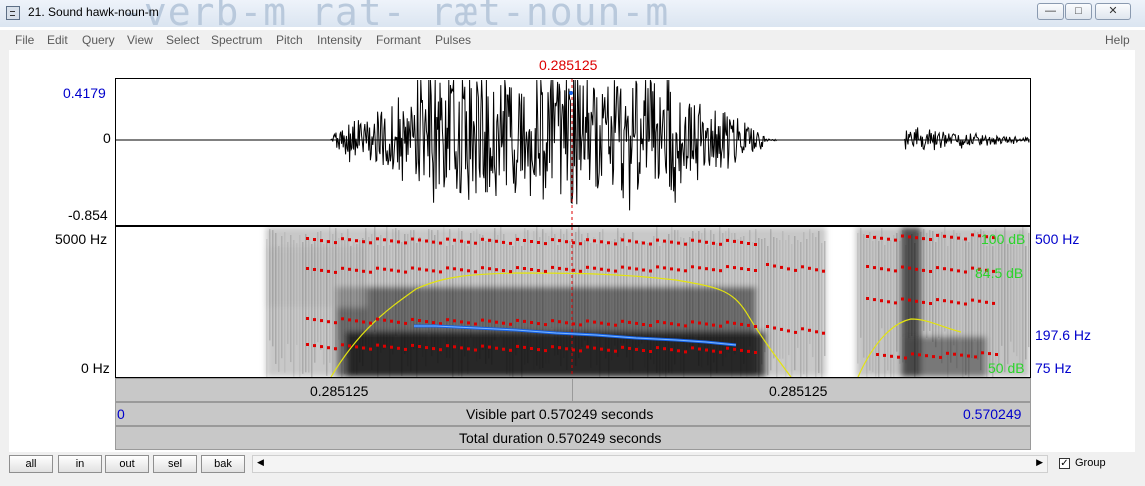 The image size is (1145, 486). Describe the element at coordinates (992, 414) in the screenshot. I see `visible-end-label: 0.570249` at that location.